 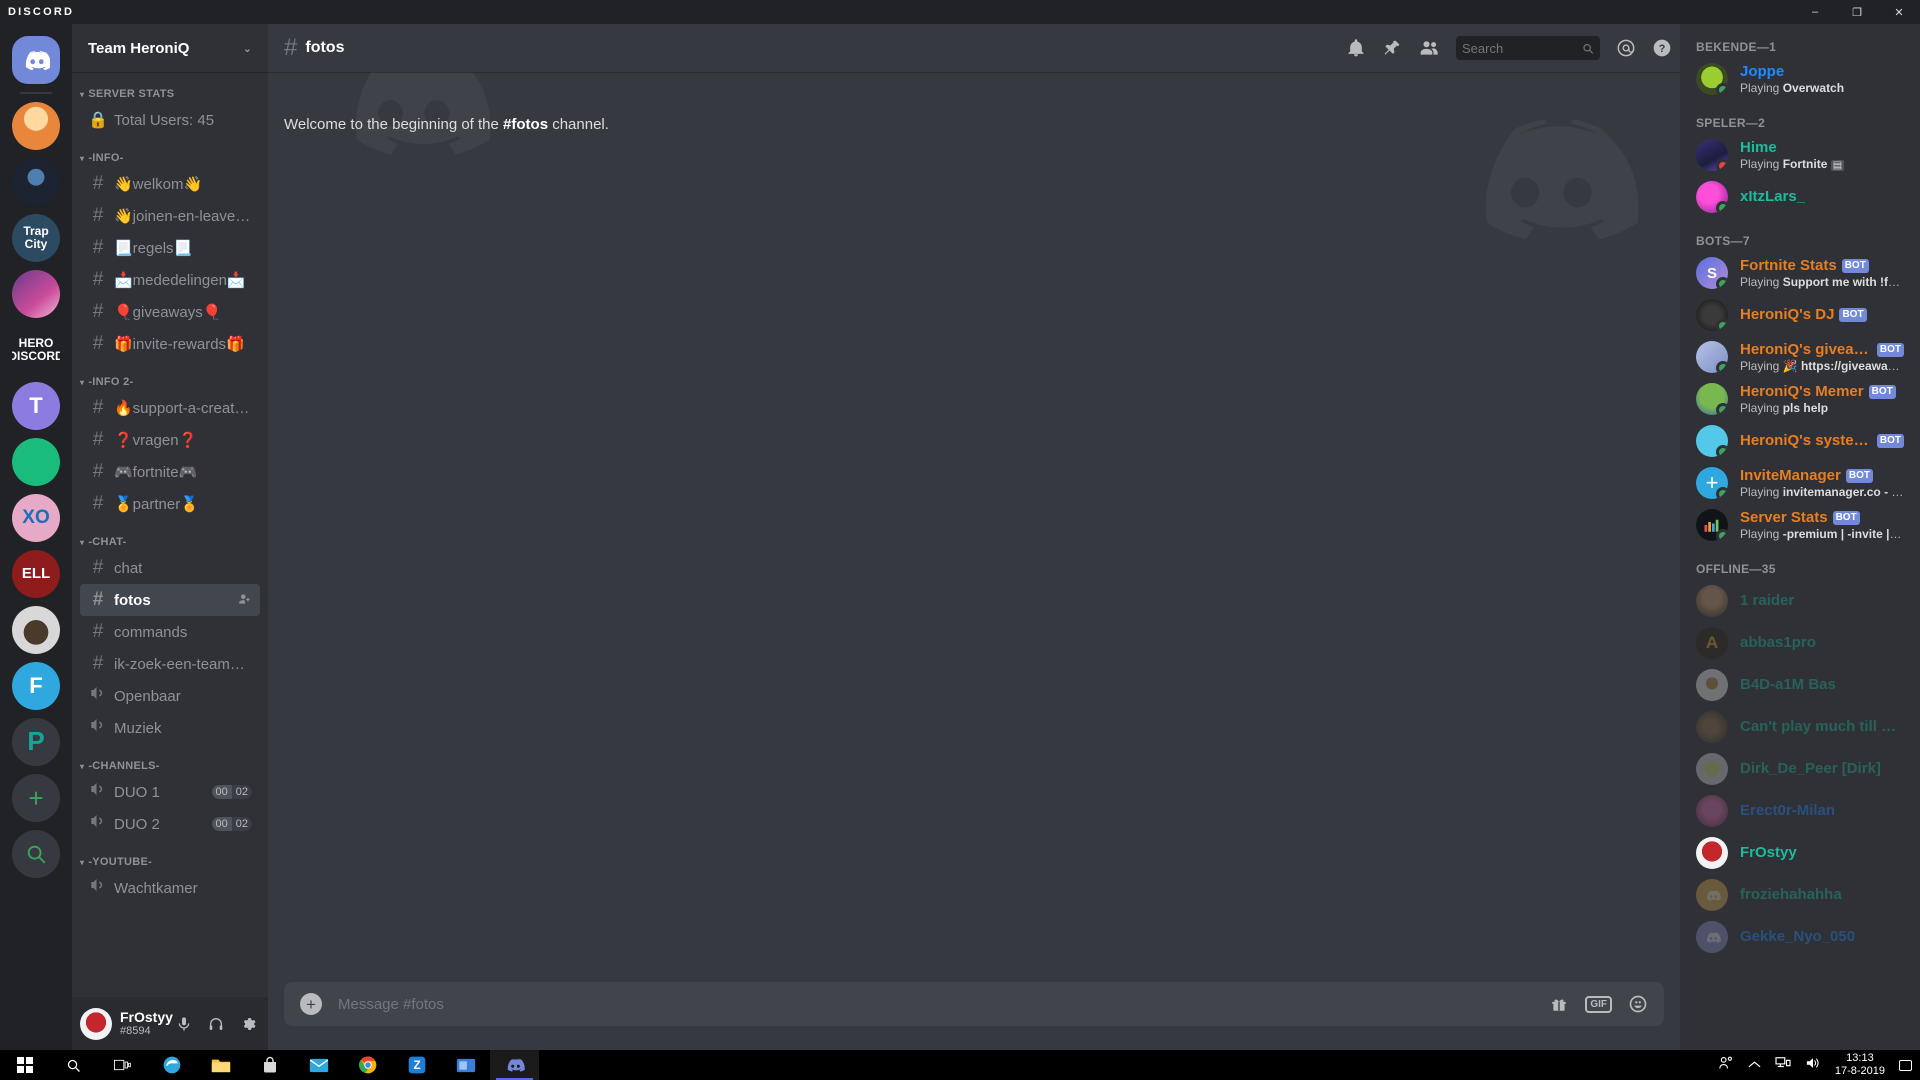 I want to click on taskbar-app-z: Z, so click(x=416, y=1065).